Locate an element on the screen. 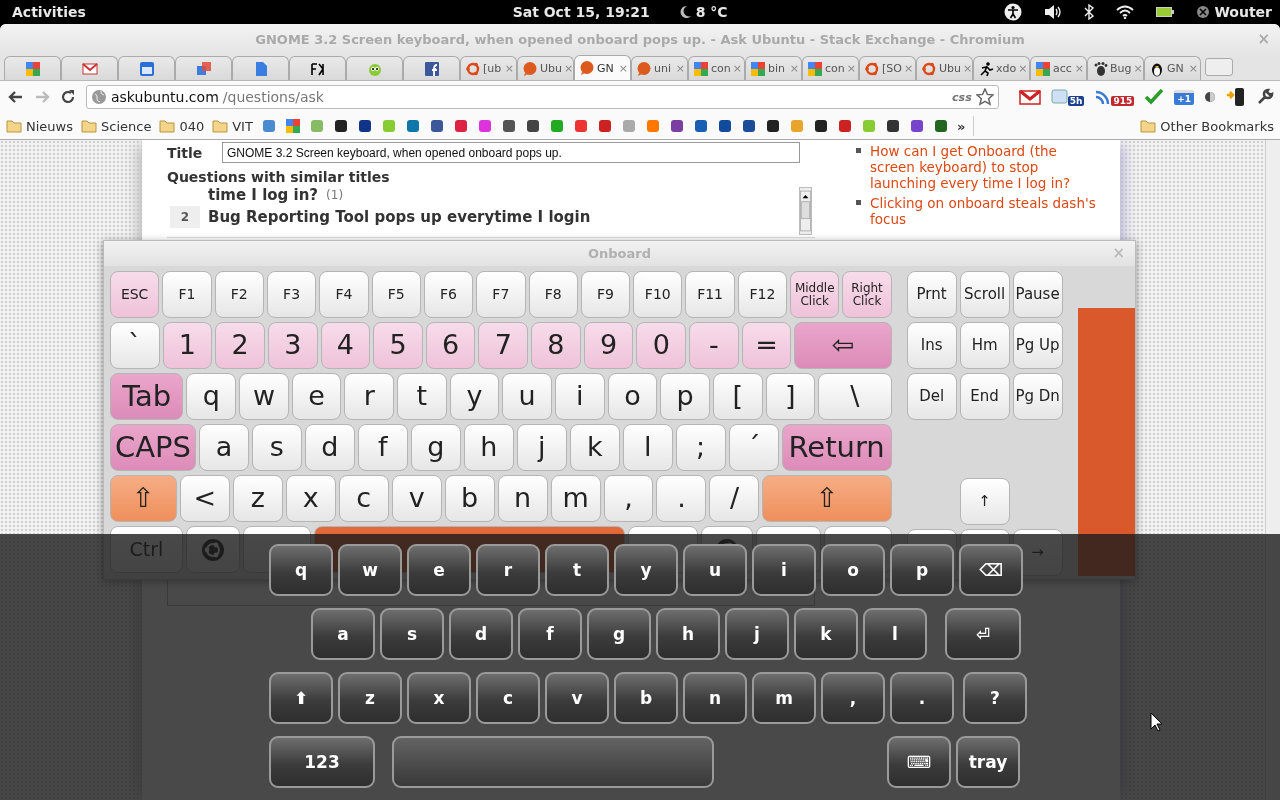  bookmark-folder: 040 is located at coordinates (182, 126).